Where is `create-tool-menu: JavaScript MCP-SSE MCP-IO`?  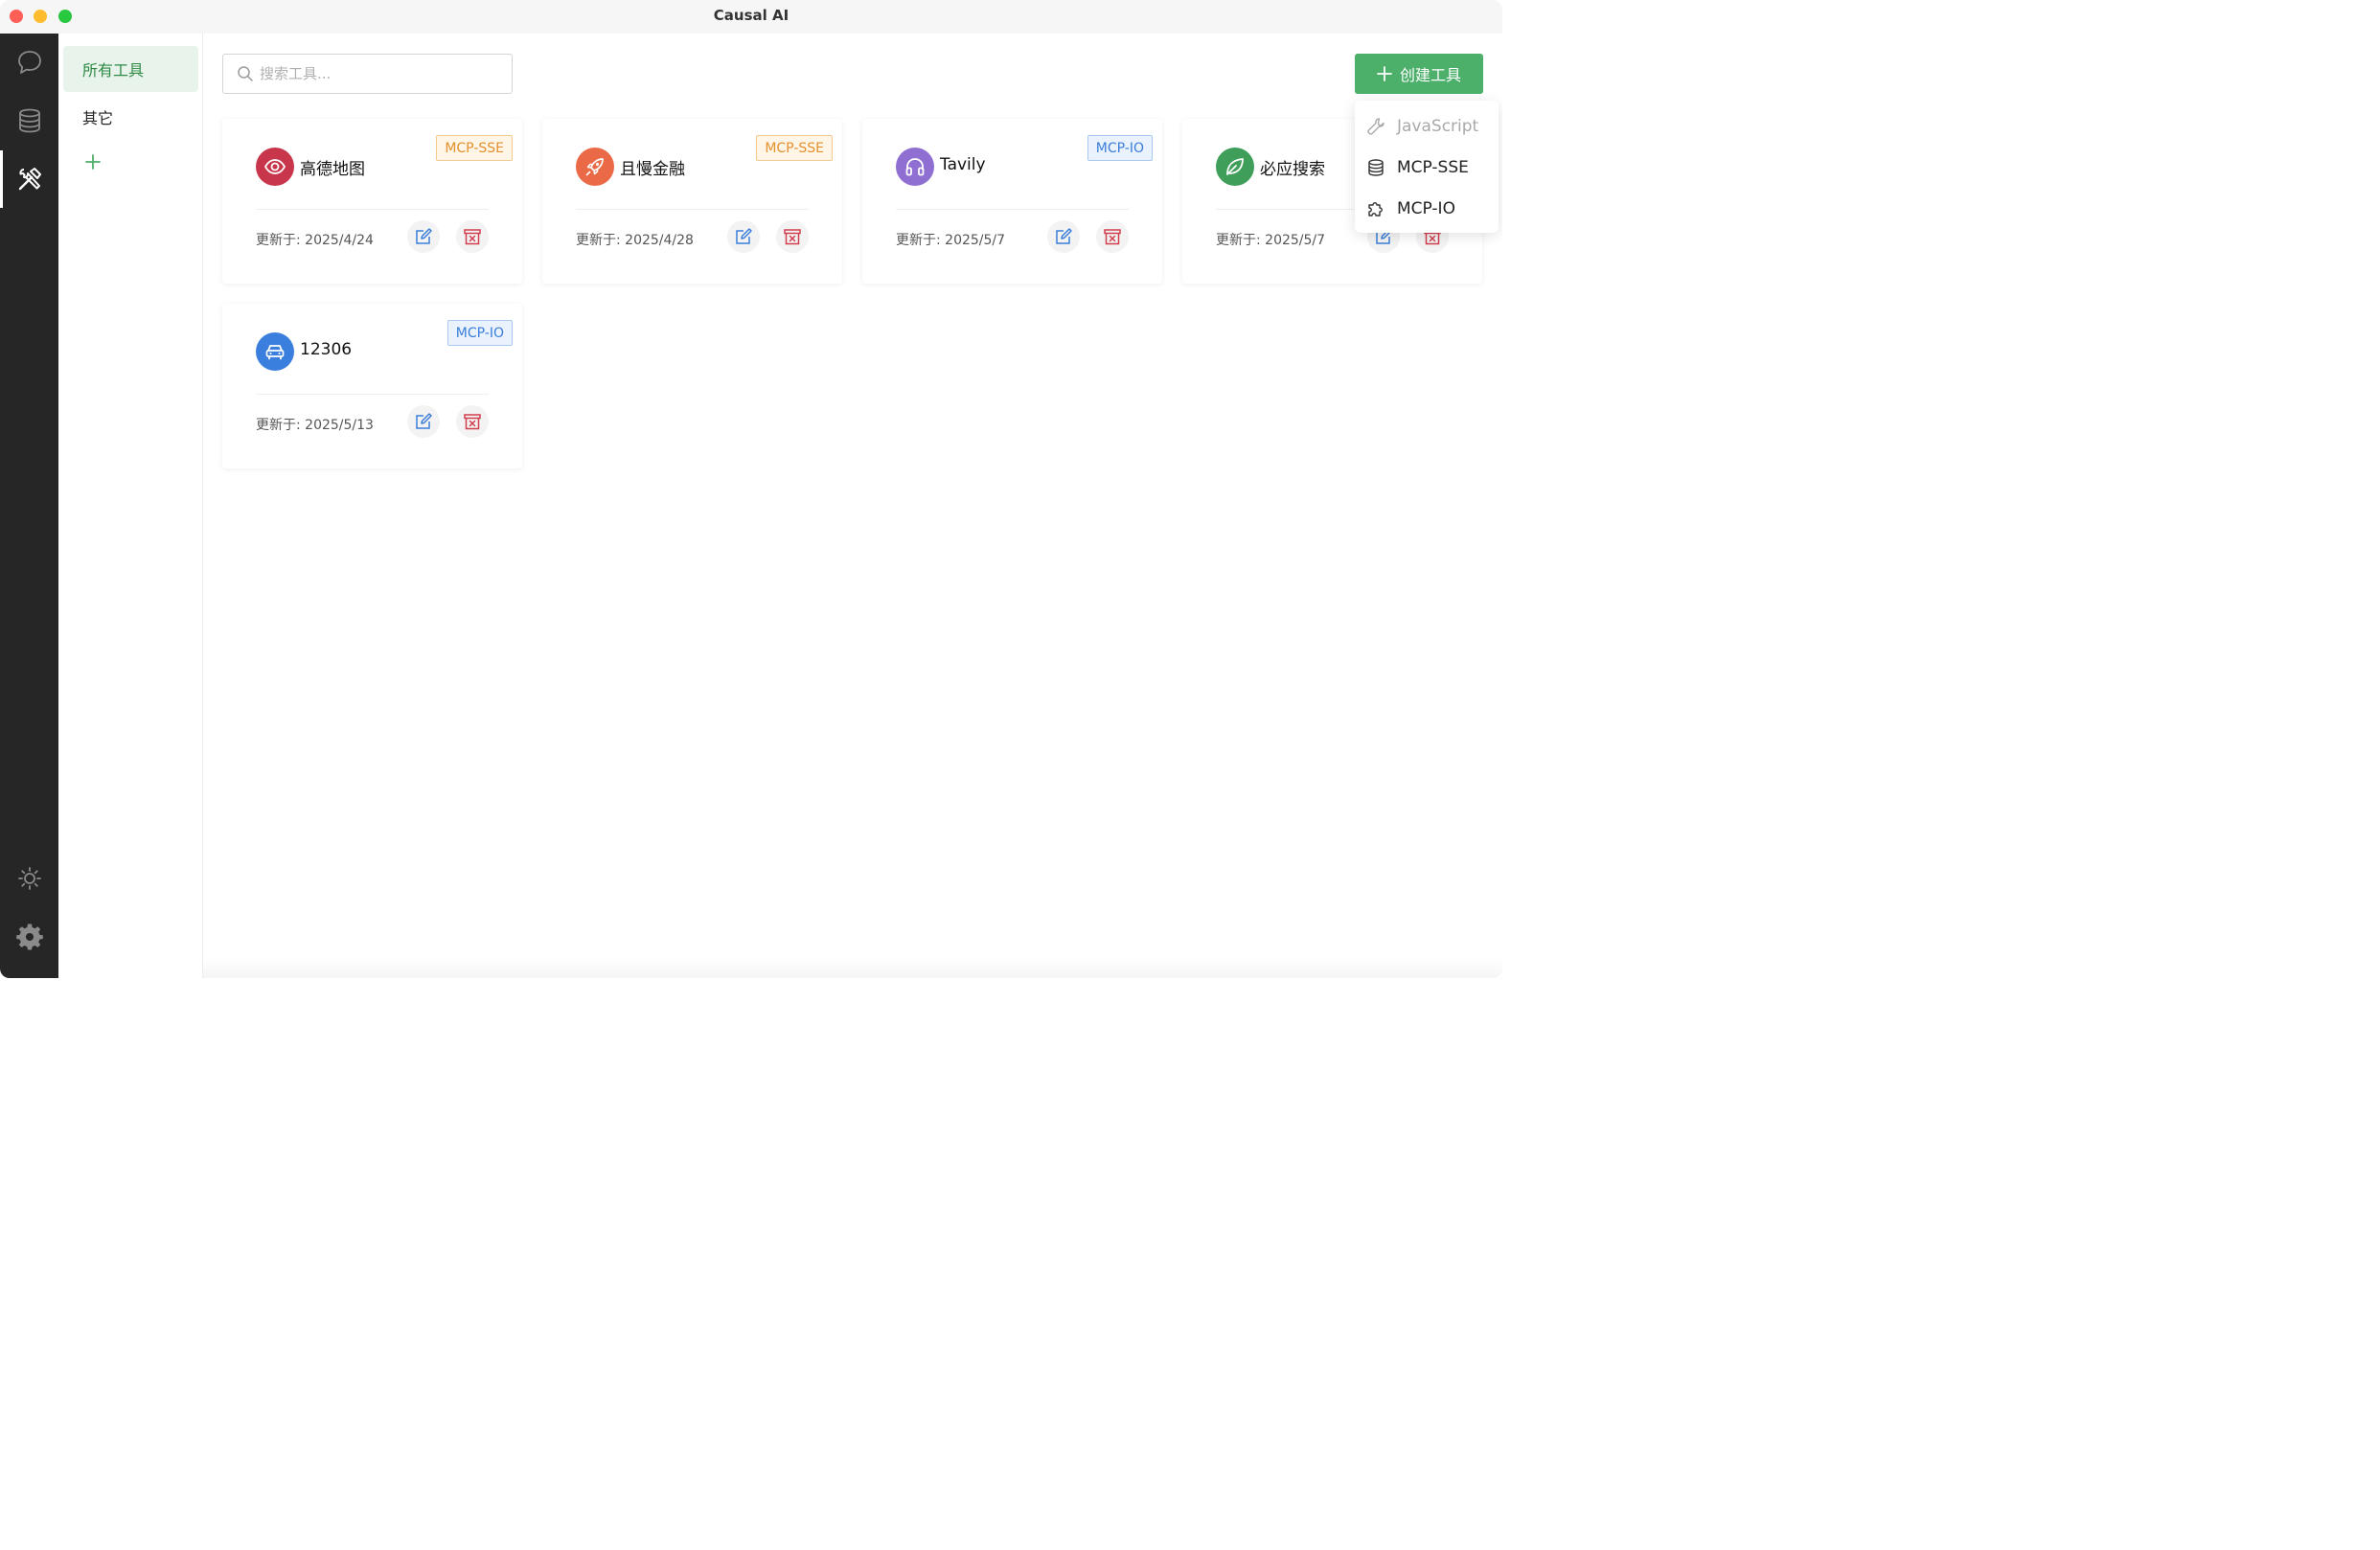 create-tool-menu: JavaScript MCP-SSE MCP-IO is located at coordinates (1427, 167).